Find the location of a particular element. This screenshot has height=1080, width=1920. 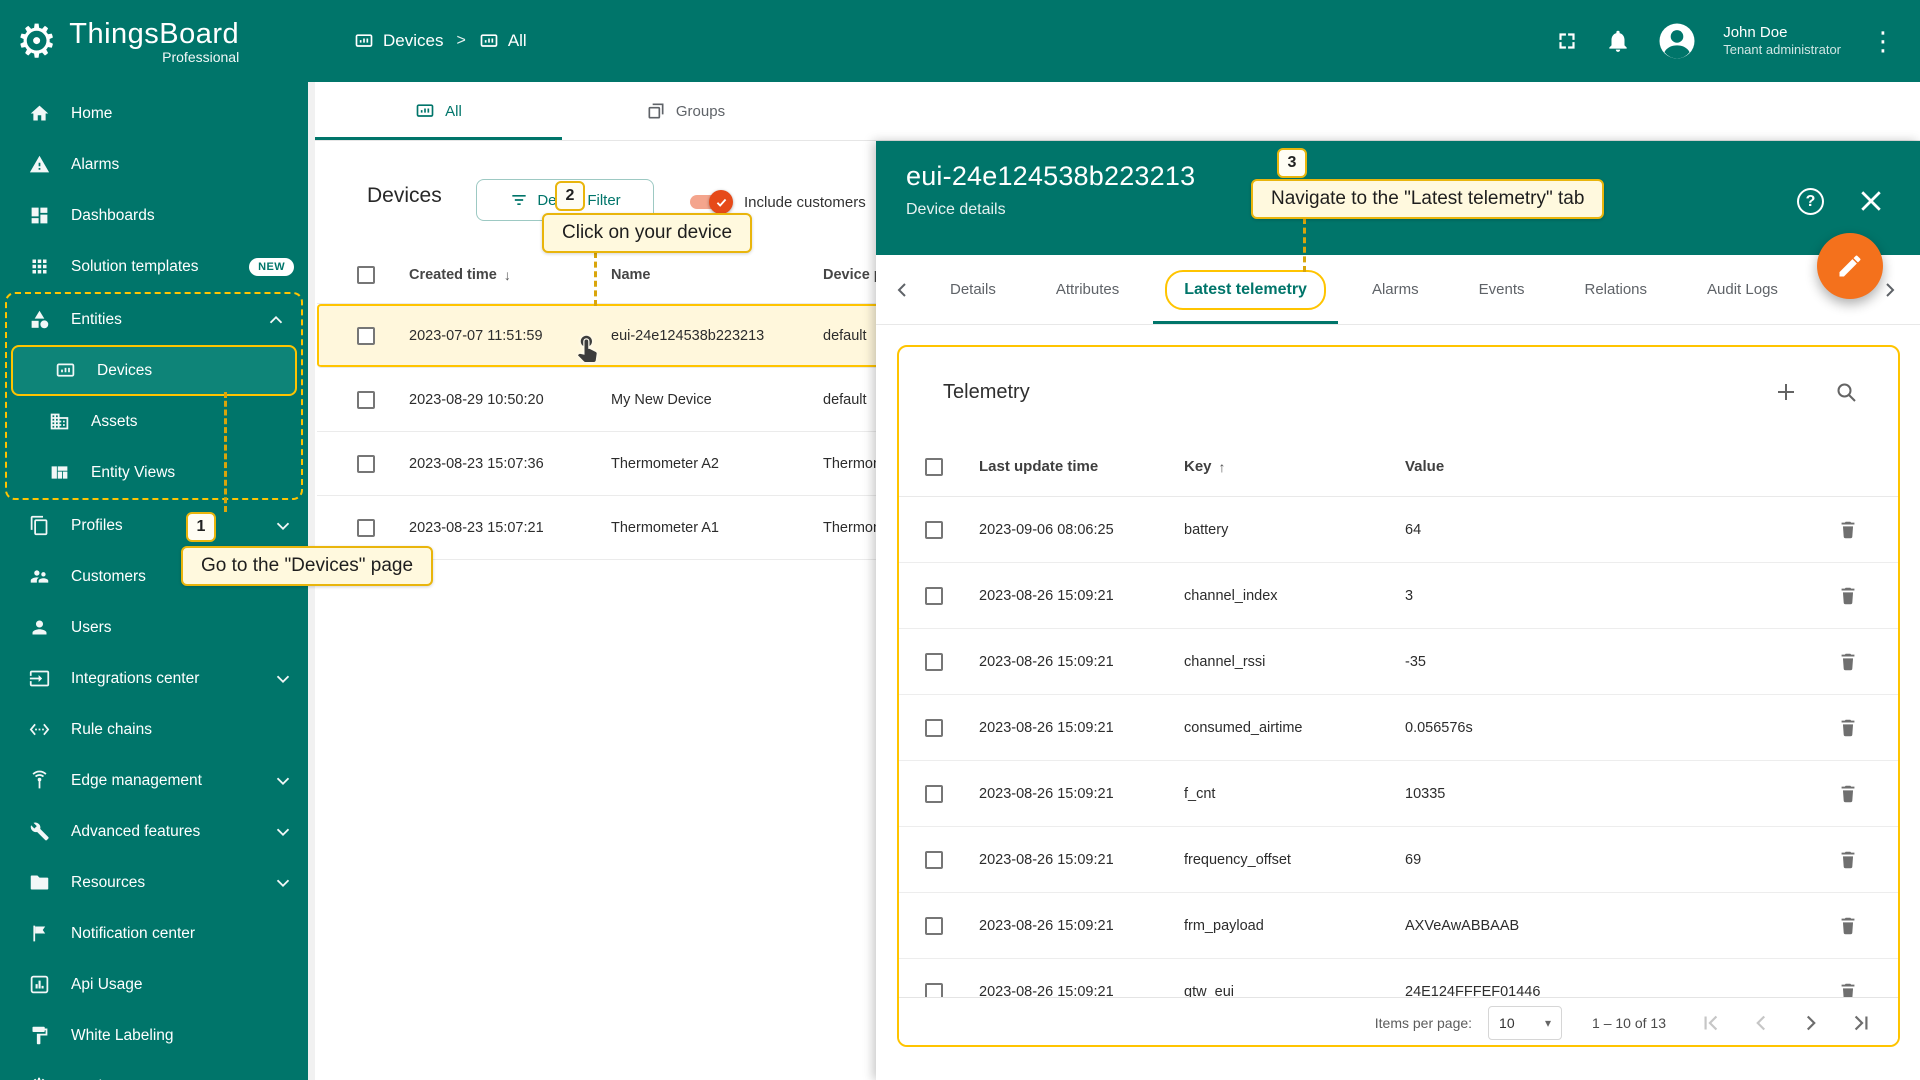

filter-icon is located at coordinates (519, 200).